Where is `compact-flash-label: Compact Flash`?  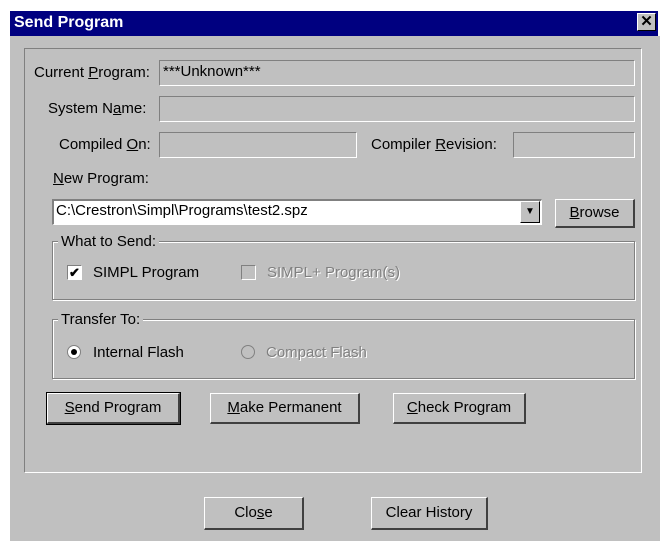 compact-flash-label: Compact Flash is located at coordinates (316, 353).